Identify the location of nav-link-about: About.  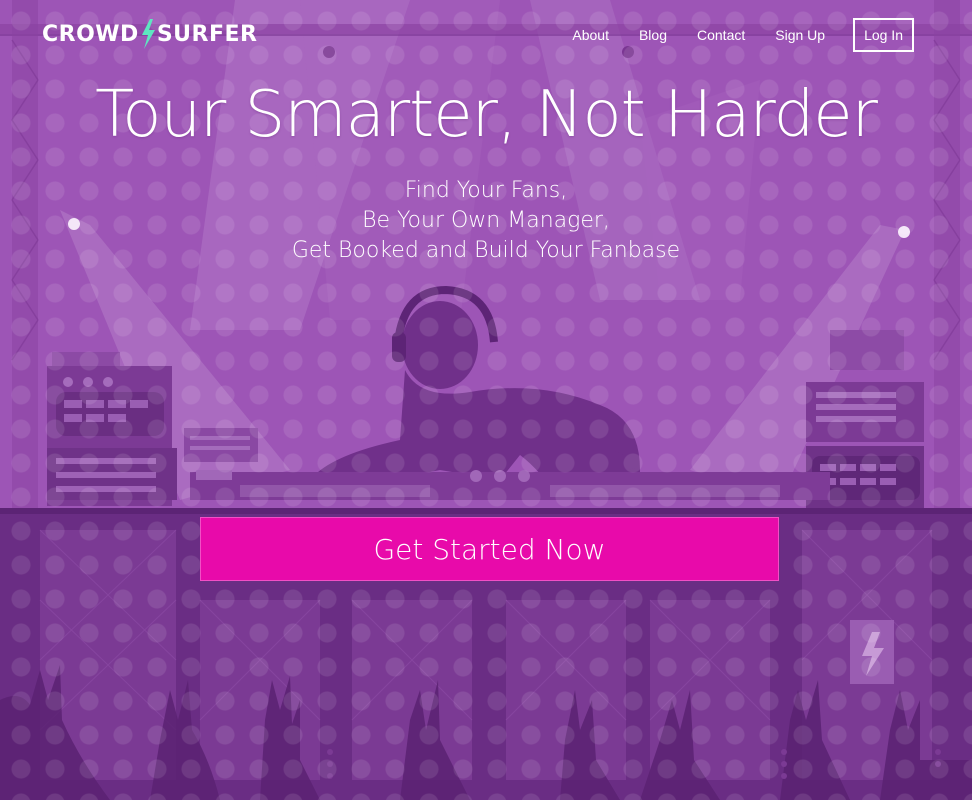
(590, 35).